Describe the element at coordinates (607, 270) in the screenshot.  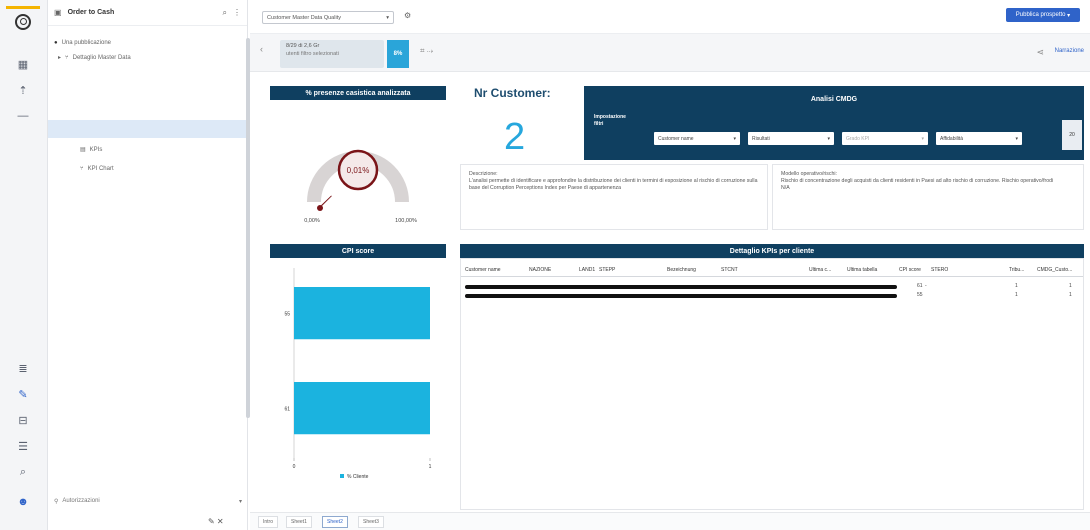
I see `header-cell: STEPP` at that location.